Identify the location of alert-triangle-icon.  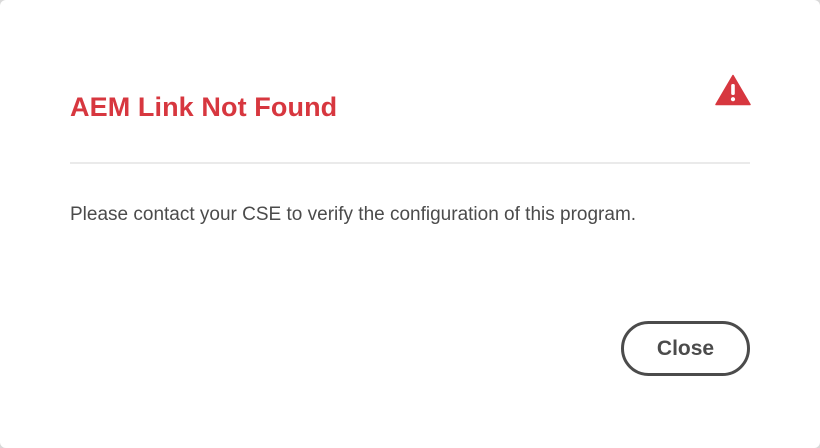
(733, 90).